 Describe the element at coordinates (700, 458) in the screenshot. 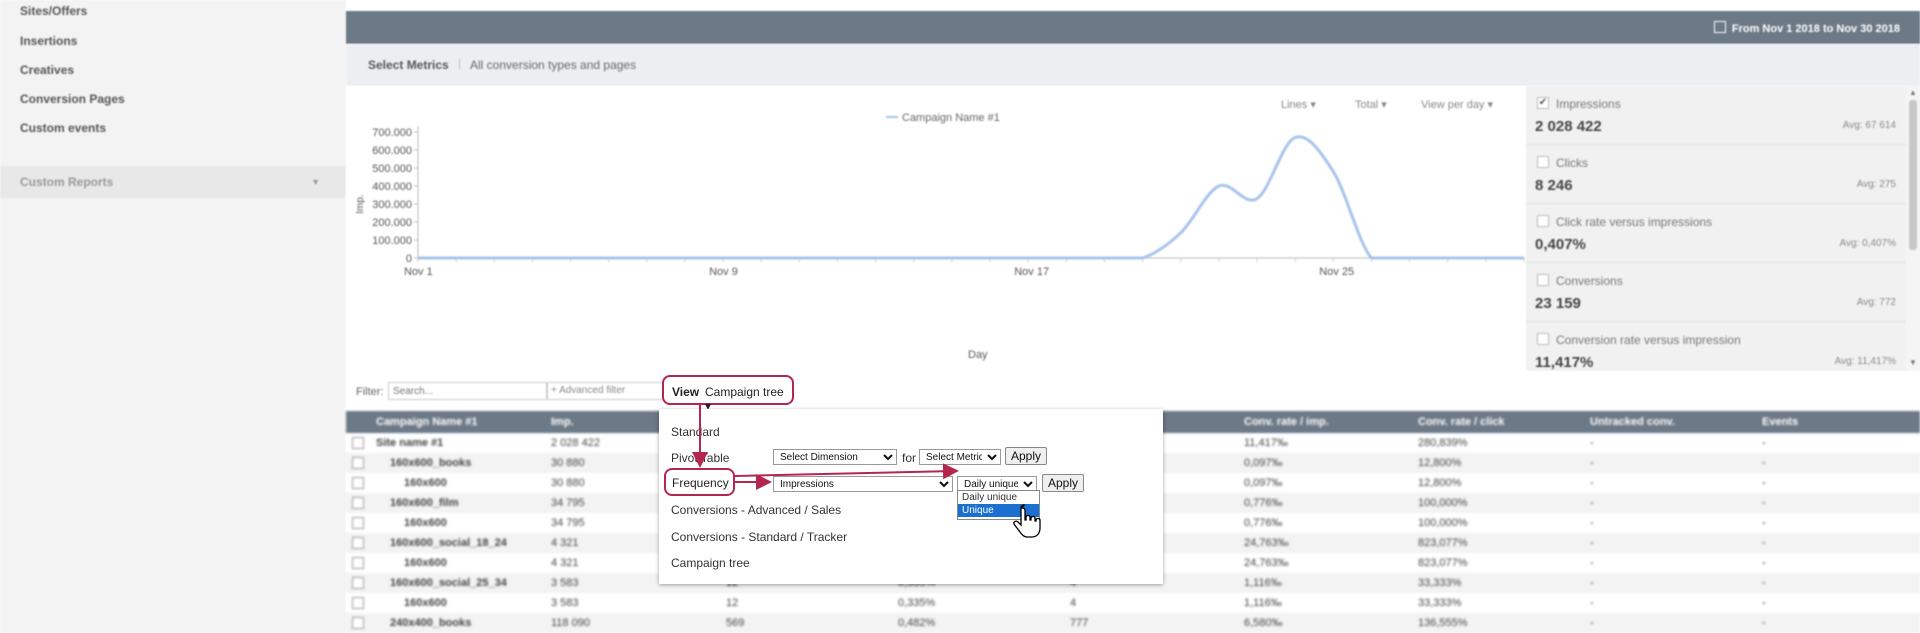

I see `menu-item-pivot-table: Pivot Table` at that location.